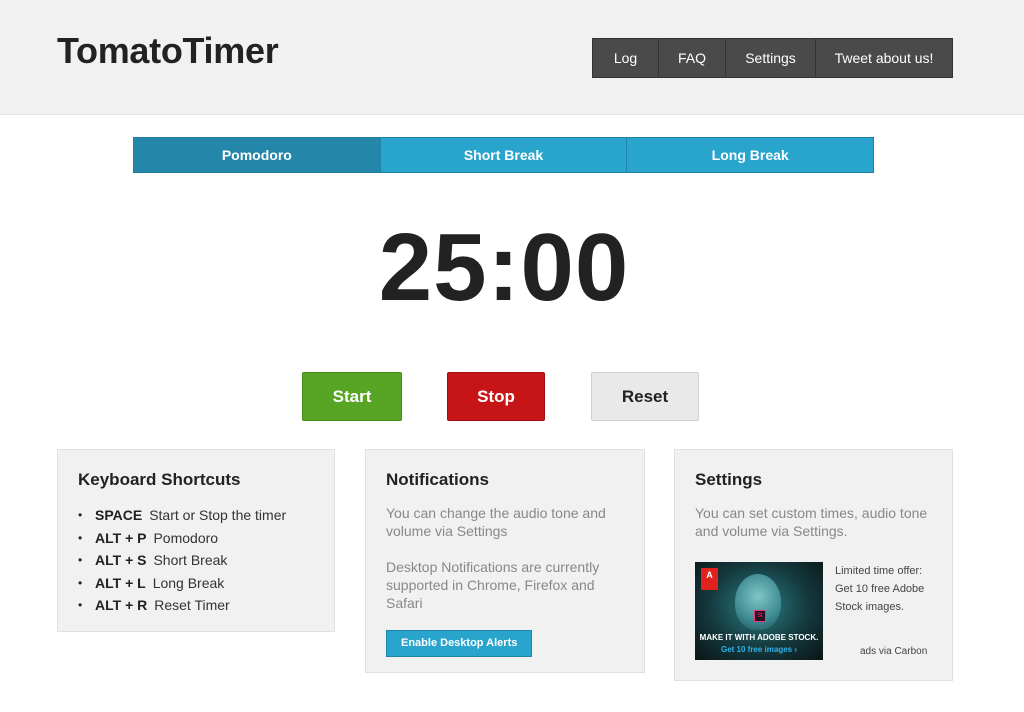 This screenshot has height=712, width=1024. What do you see at coordinates (120, 582) in the screenshot?
I see `shortcut-key: ALT + L` at bounding box center [120, 582].